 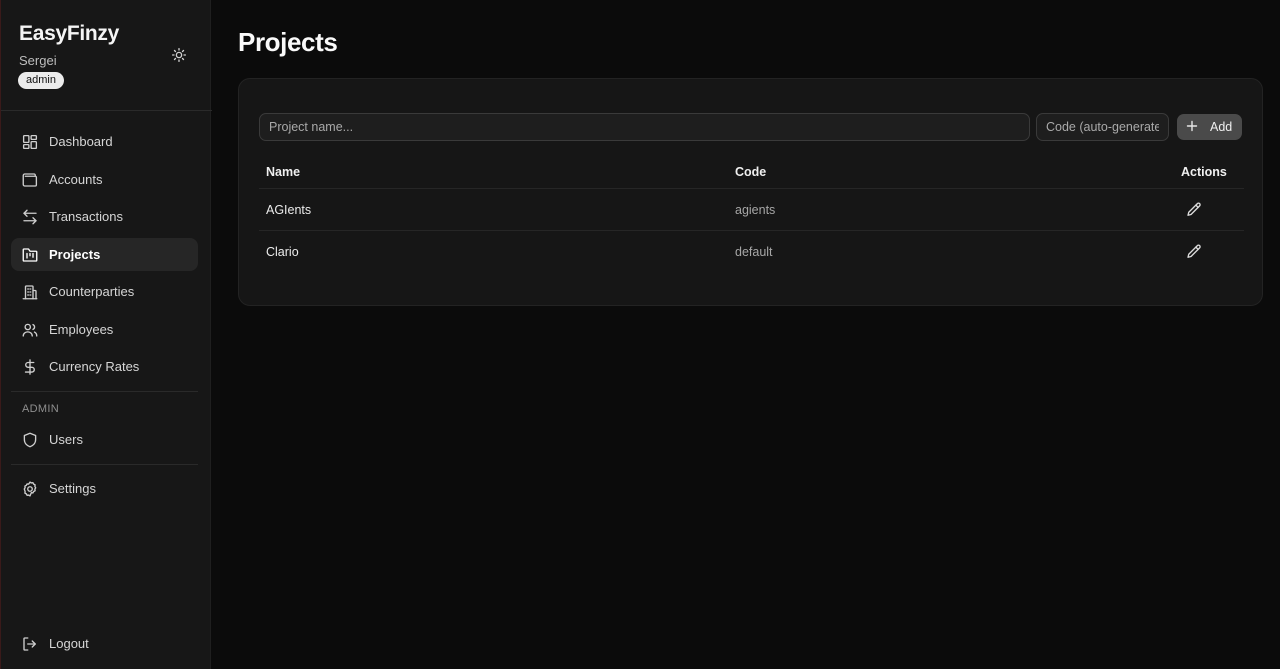 I want to click on sidebar-item-label: Users, so click(x=66, y=439).